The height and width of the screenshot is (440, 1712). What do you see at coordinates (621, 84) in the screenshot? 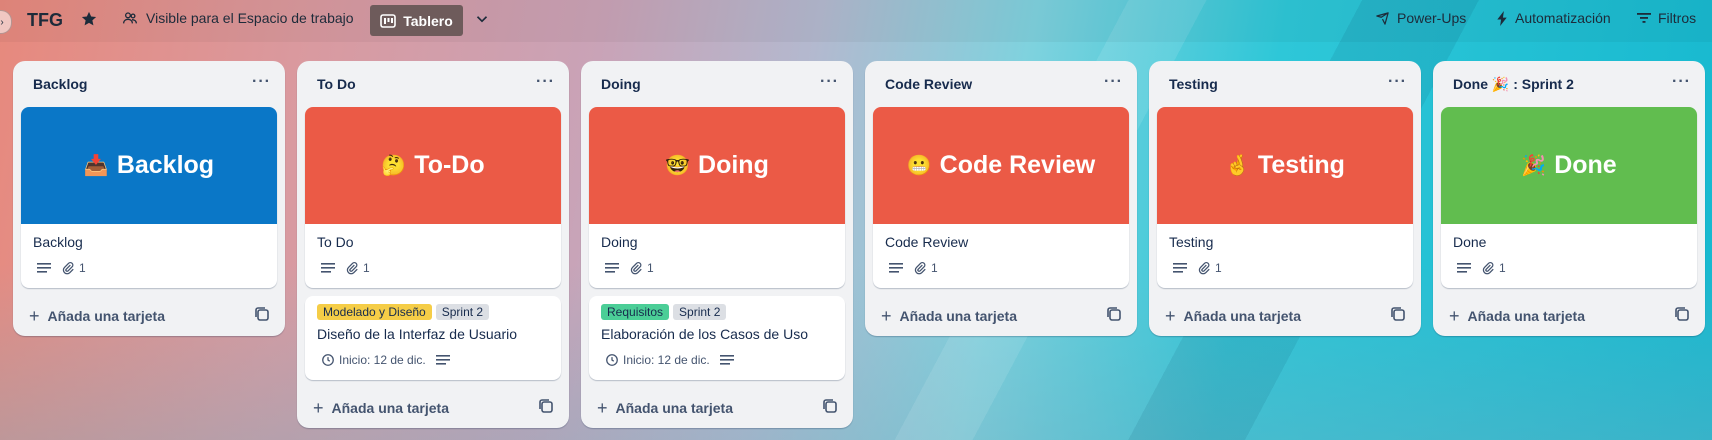
I see `list-title: Doing` at bounding box center [621, 84].